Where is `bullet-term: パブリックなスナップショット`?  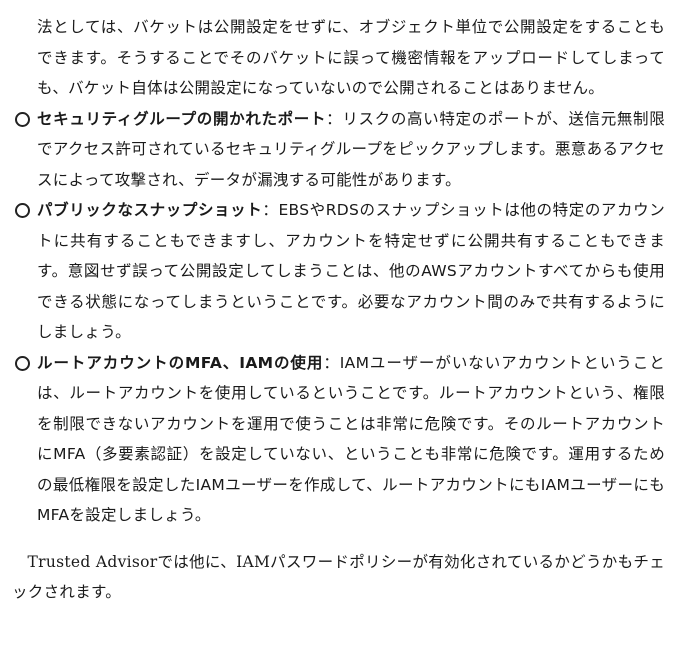 bullet-term: パブリックなスナップショット is located at coordinates (150, 210).